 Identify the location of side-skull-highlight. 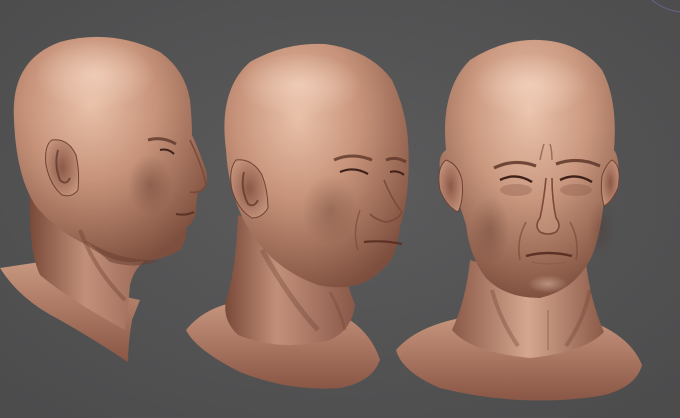
(95, 75).